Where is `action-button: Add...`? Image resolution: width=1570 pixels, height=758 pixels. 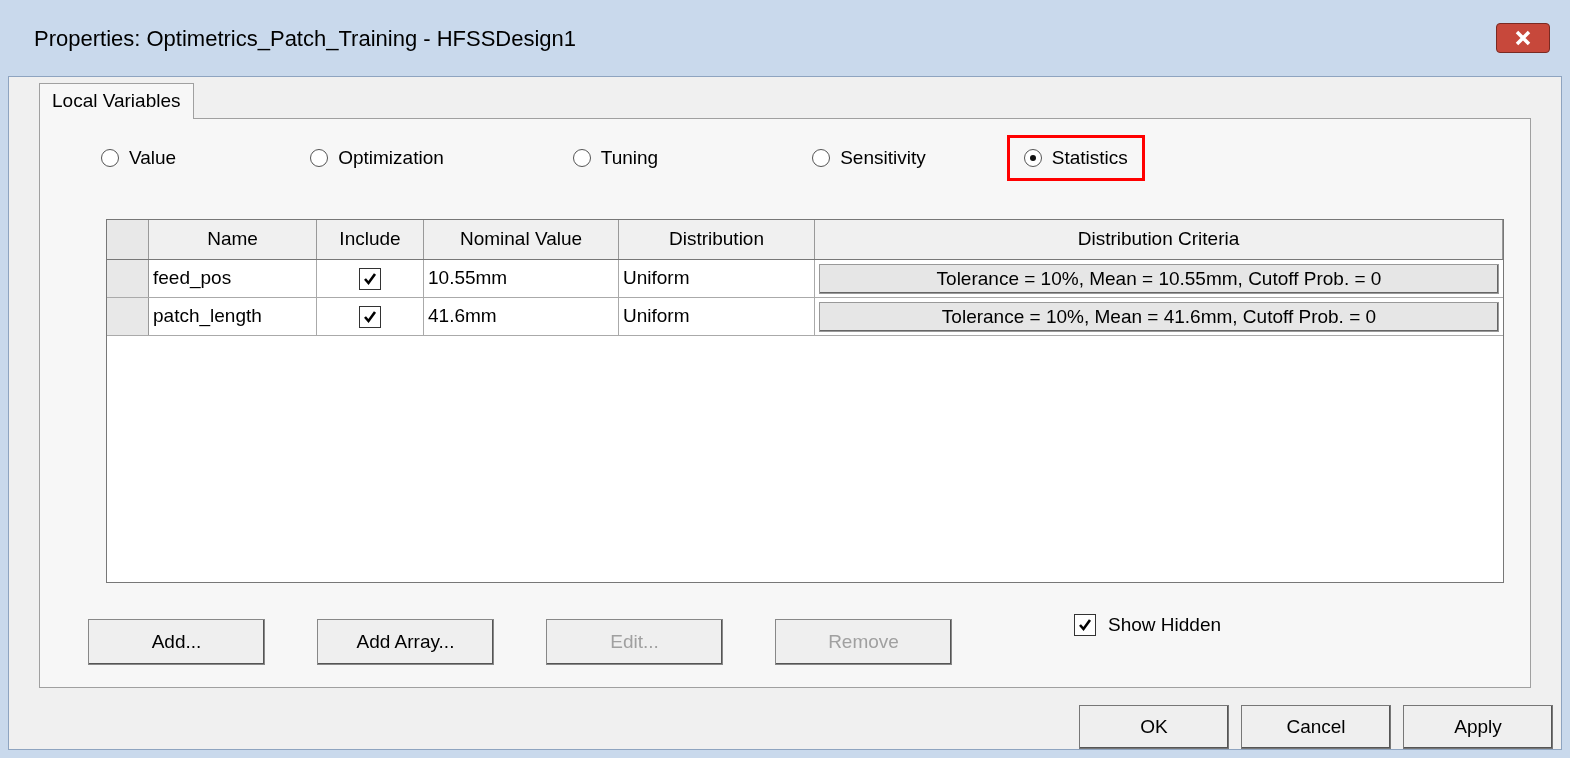 action-button: Add... is located at coordinates (176, 642).